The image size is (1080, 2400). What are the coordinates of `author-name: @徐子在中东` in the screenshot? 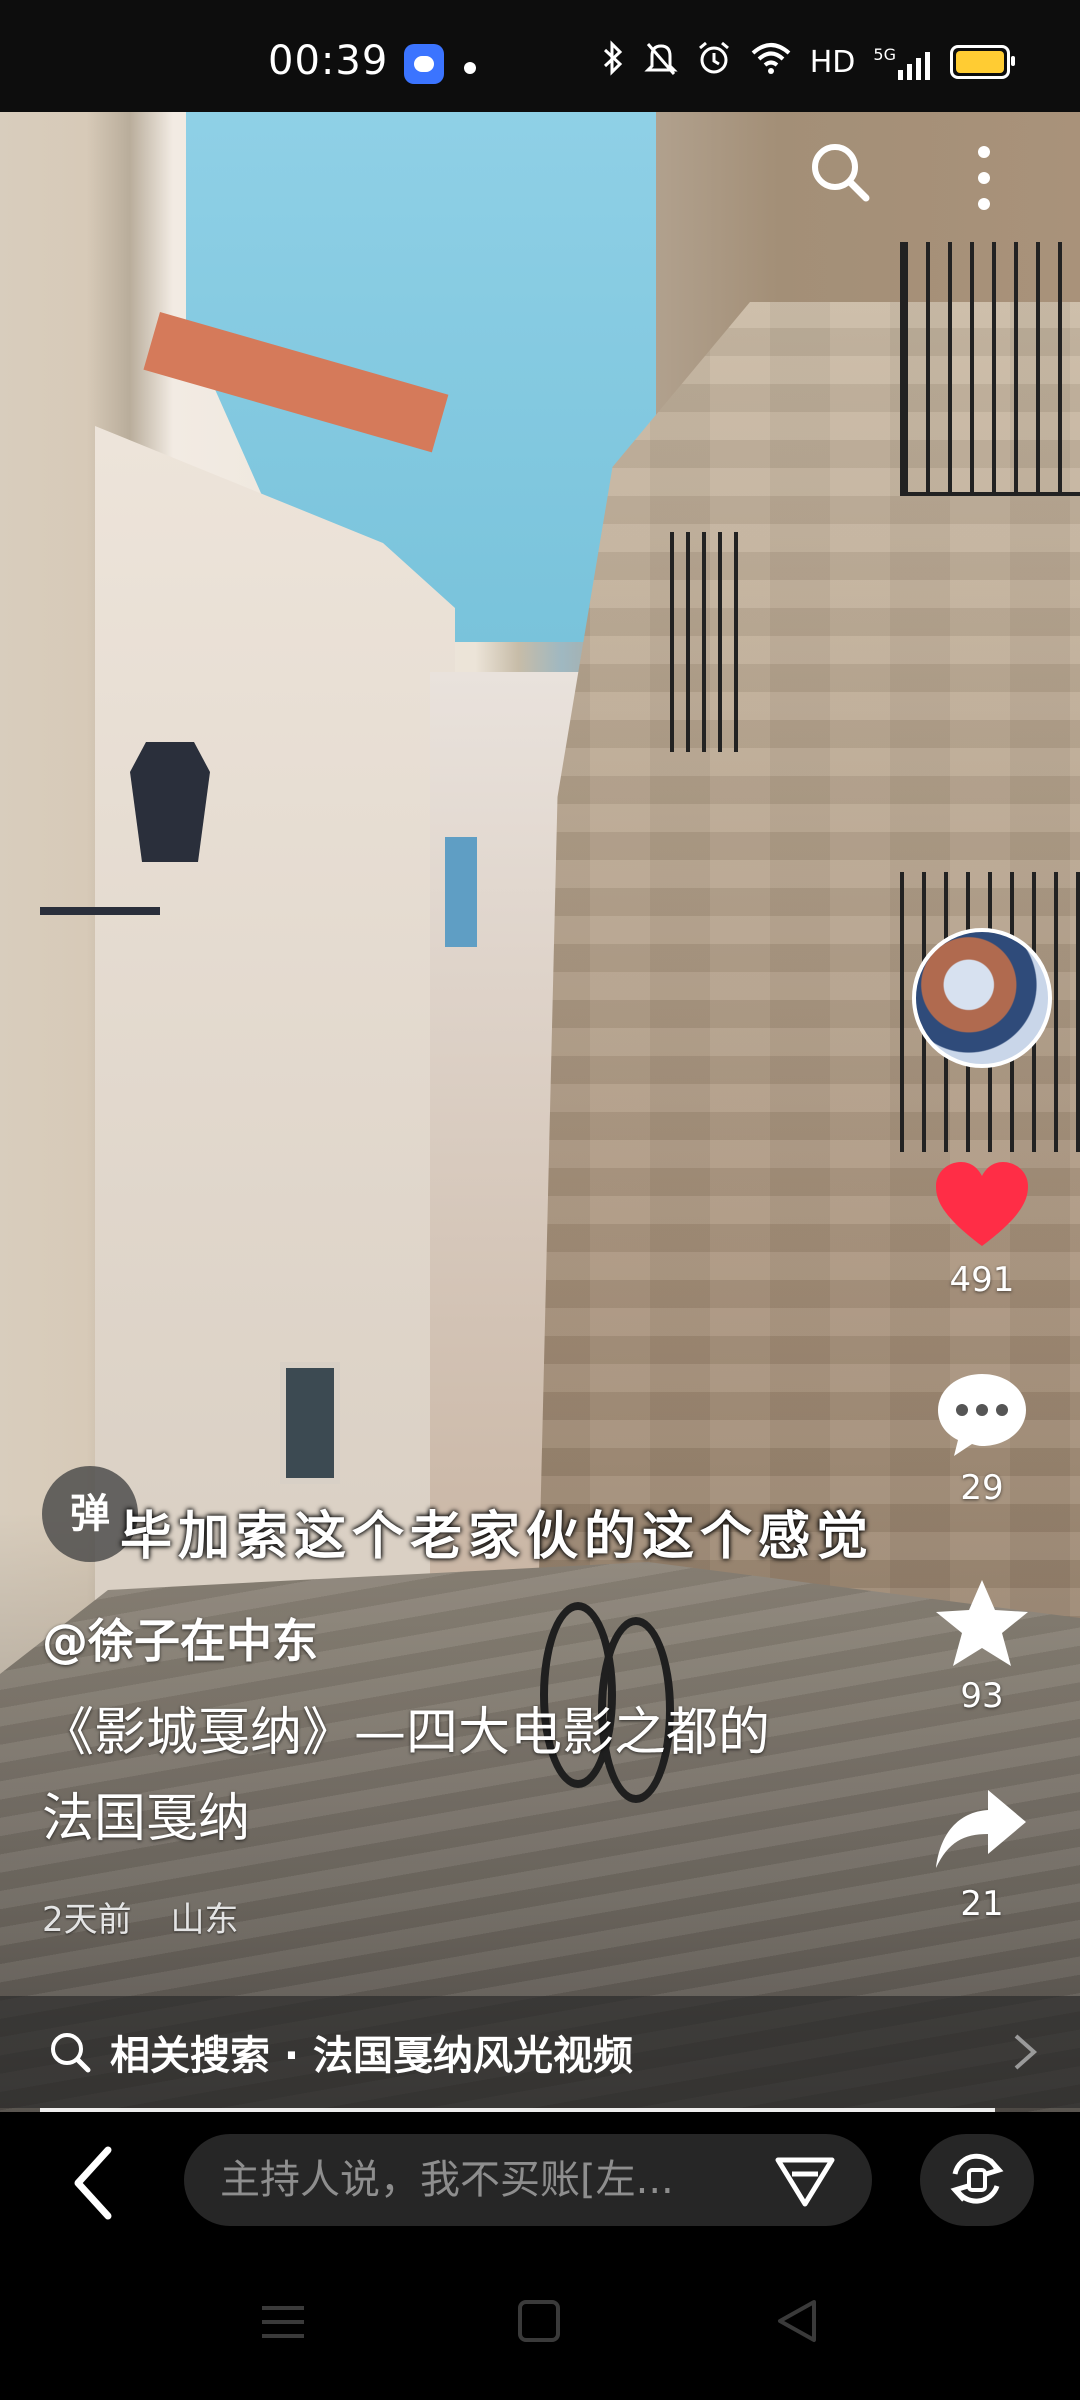 It's located at (180, 1638).